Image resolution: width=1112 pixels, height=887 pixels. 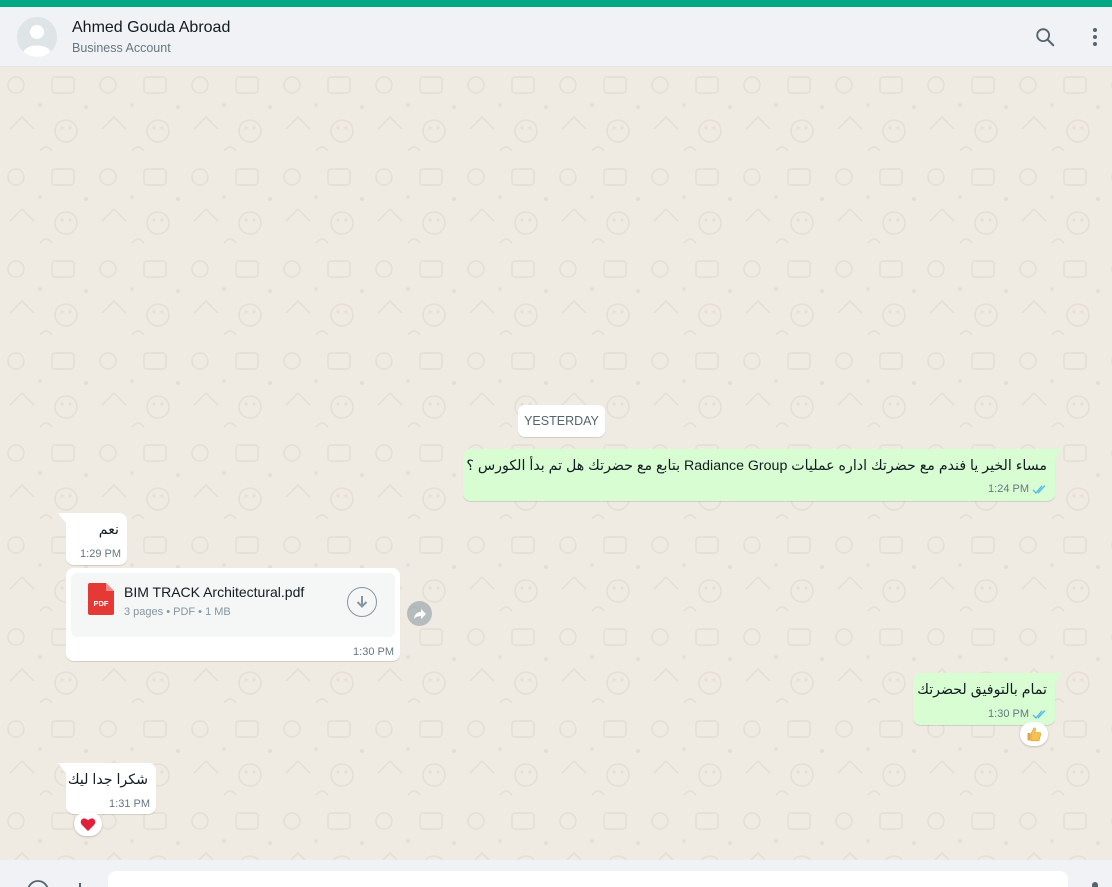 I want to click on kebab-menu-icon, so click(x=1095, y=37).